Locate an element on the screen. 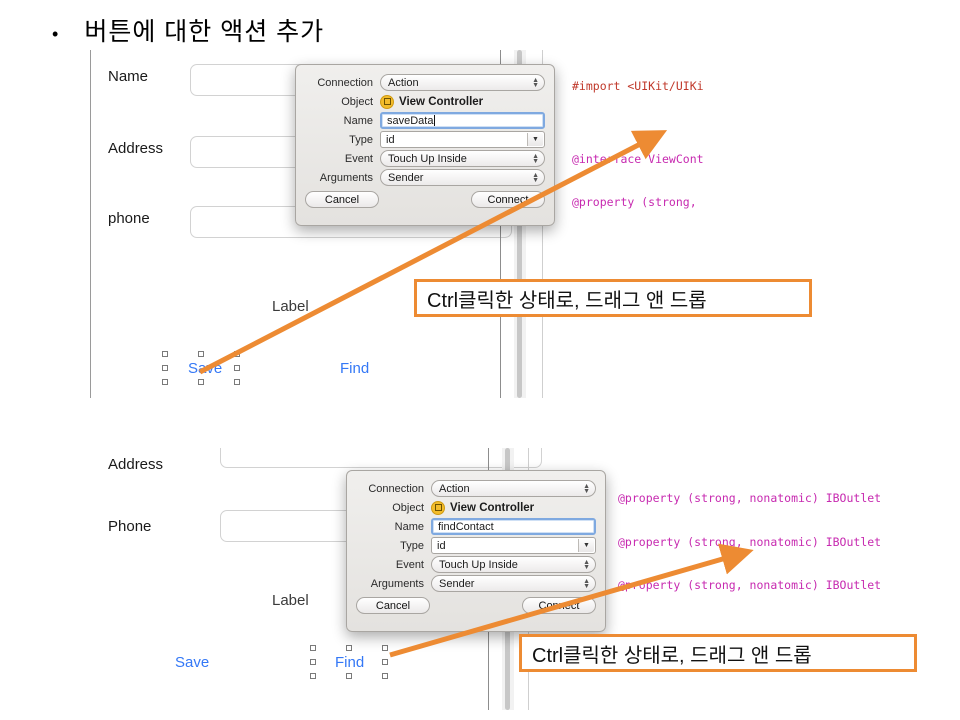  row-label: Type is located at coordinates (361, 139).